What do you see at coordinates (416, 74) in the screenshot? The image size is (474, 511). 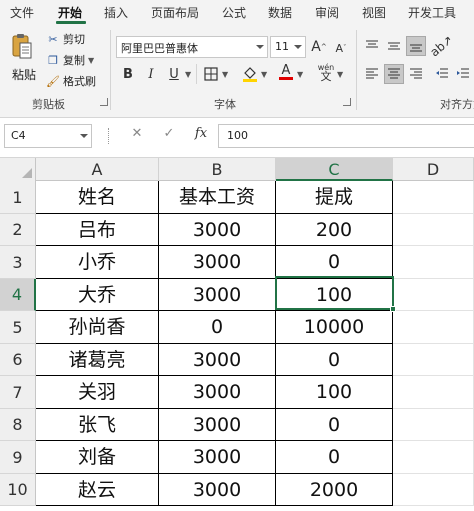 I see `align-right-button` at bounding box center [416, 74].